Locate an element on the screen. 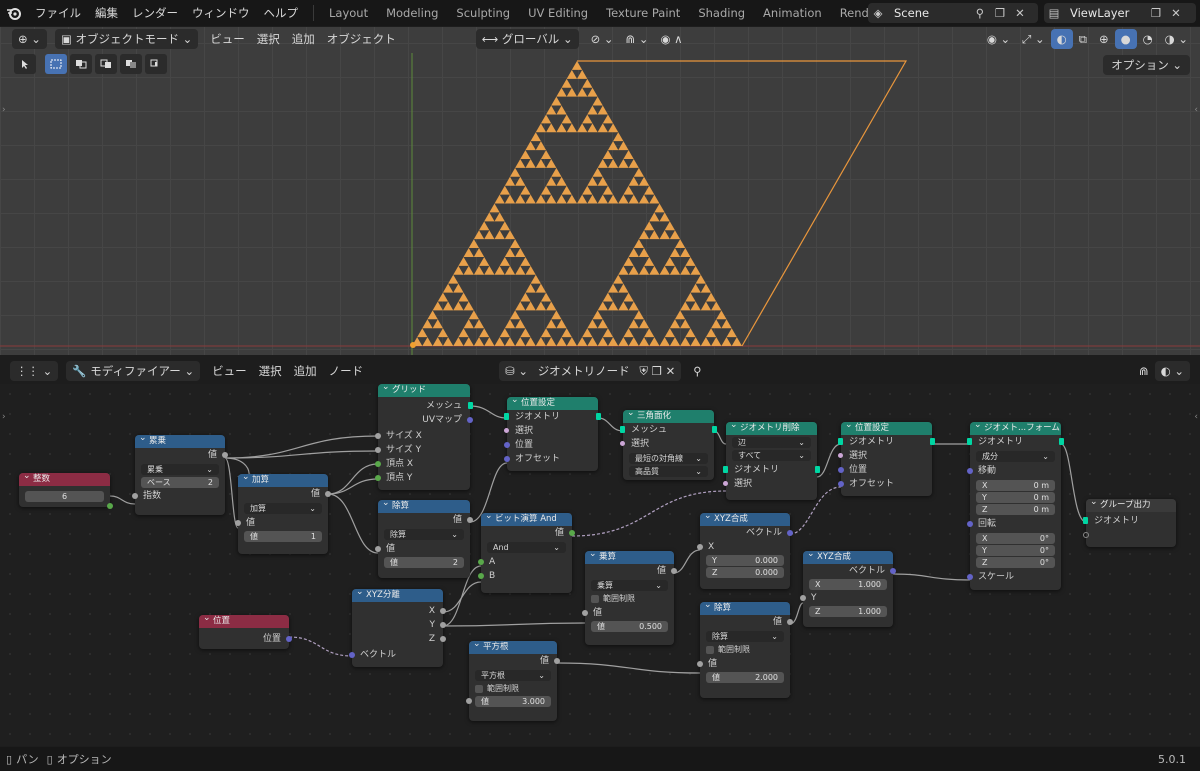 This screenshot has height=771, width=1200. node-title: XYZ分離 is located at coordinates (397, 594).